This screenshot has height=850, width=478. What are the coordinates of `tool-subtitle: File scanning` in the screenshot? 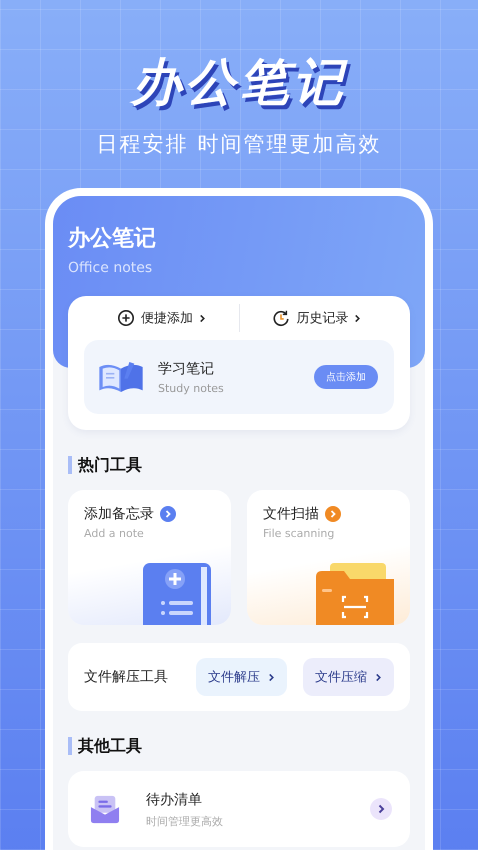 It's located at (299, 533).